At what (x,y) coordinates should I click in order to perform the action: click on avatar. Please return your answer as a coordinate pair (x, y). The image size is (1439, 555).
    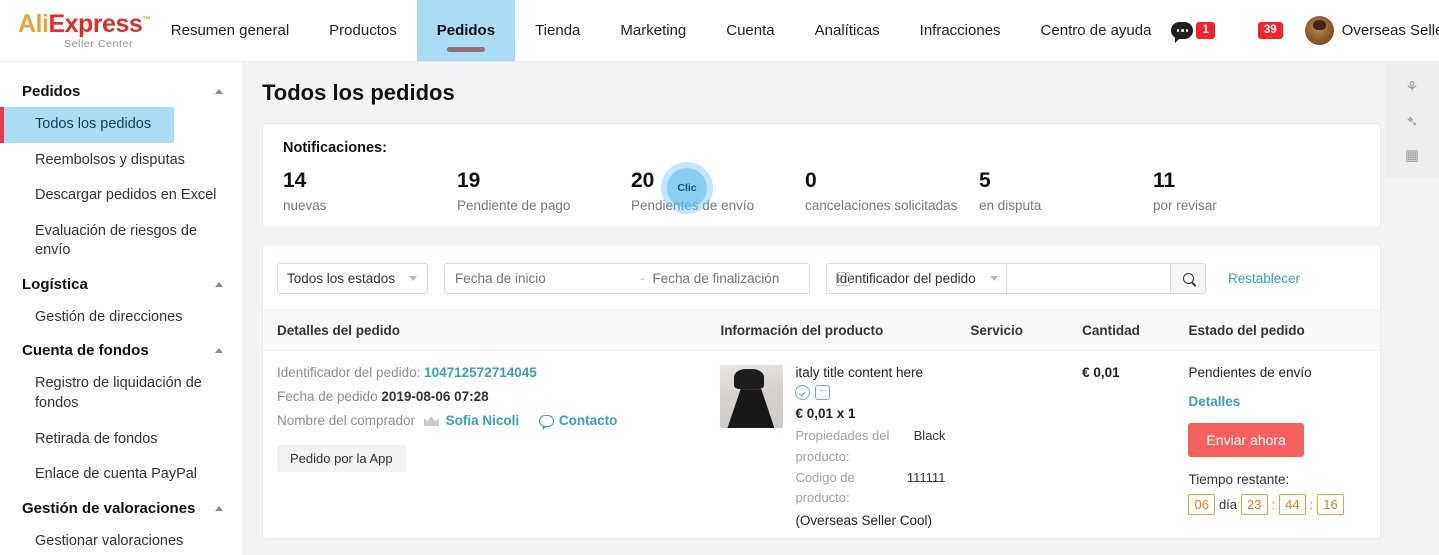
    Looking at the image, I should click on (1319, 30).